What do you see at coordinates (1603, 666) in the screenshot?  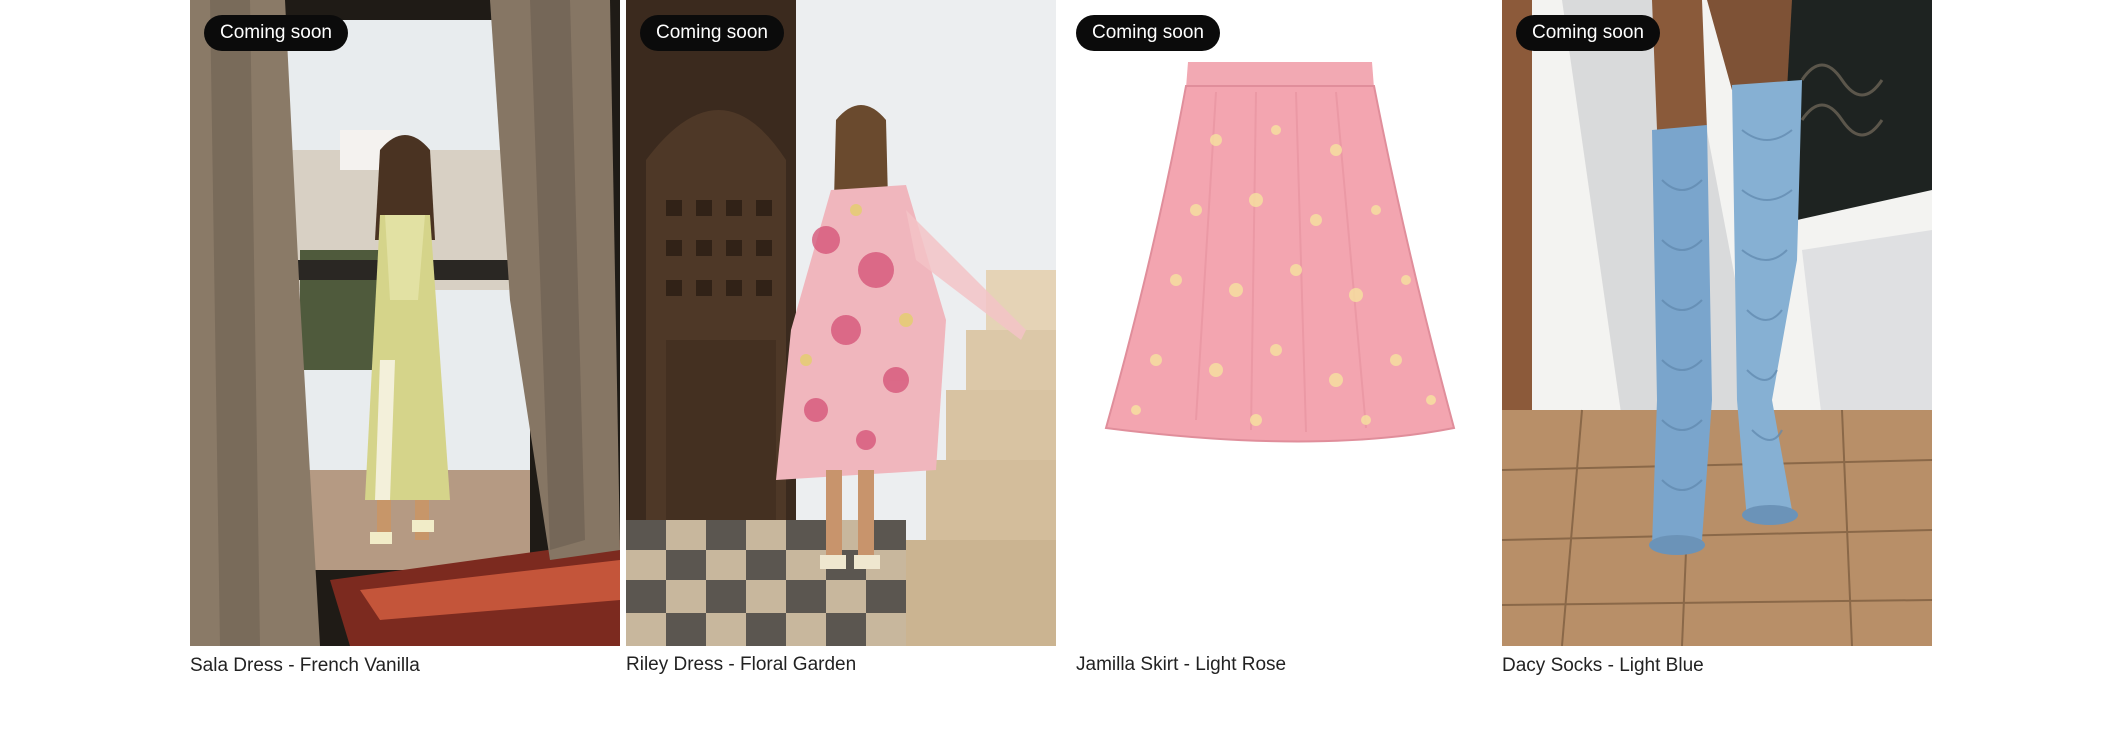 I see `product-name-link: Dacy Socks - Light Blue` at bounding box center [1603, 666].